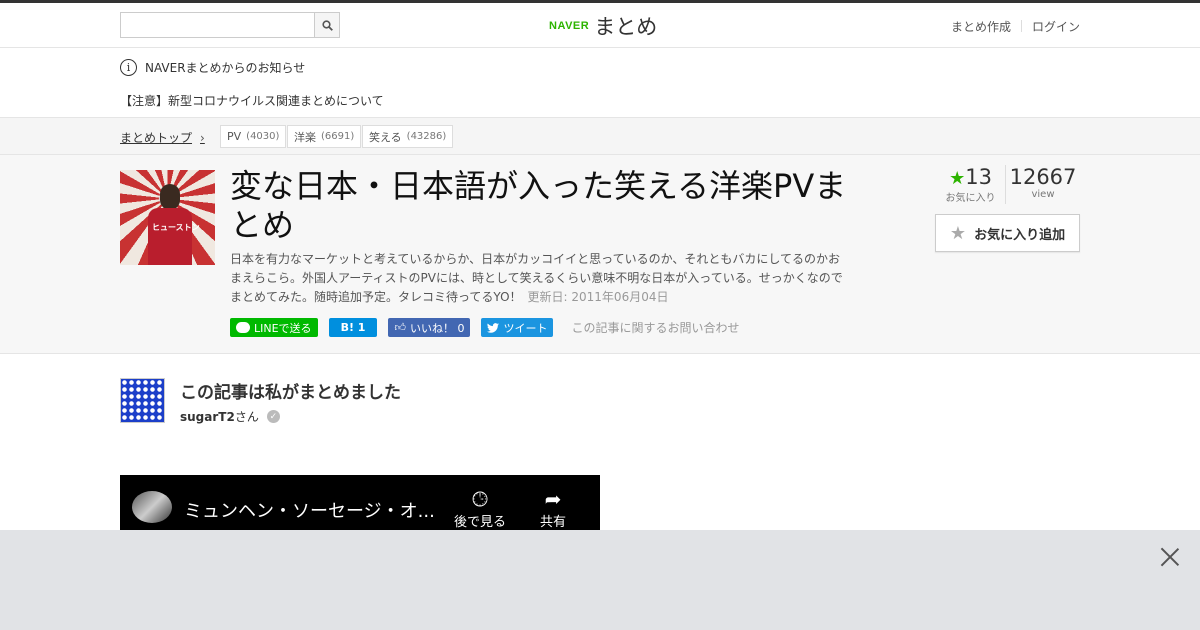 The height and width of the screenshot is (630, 1200). I want to click on video-channel-avatar, so click(152, 507).